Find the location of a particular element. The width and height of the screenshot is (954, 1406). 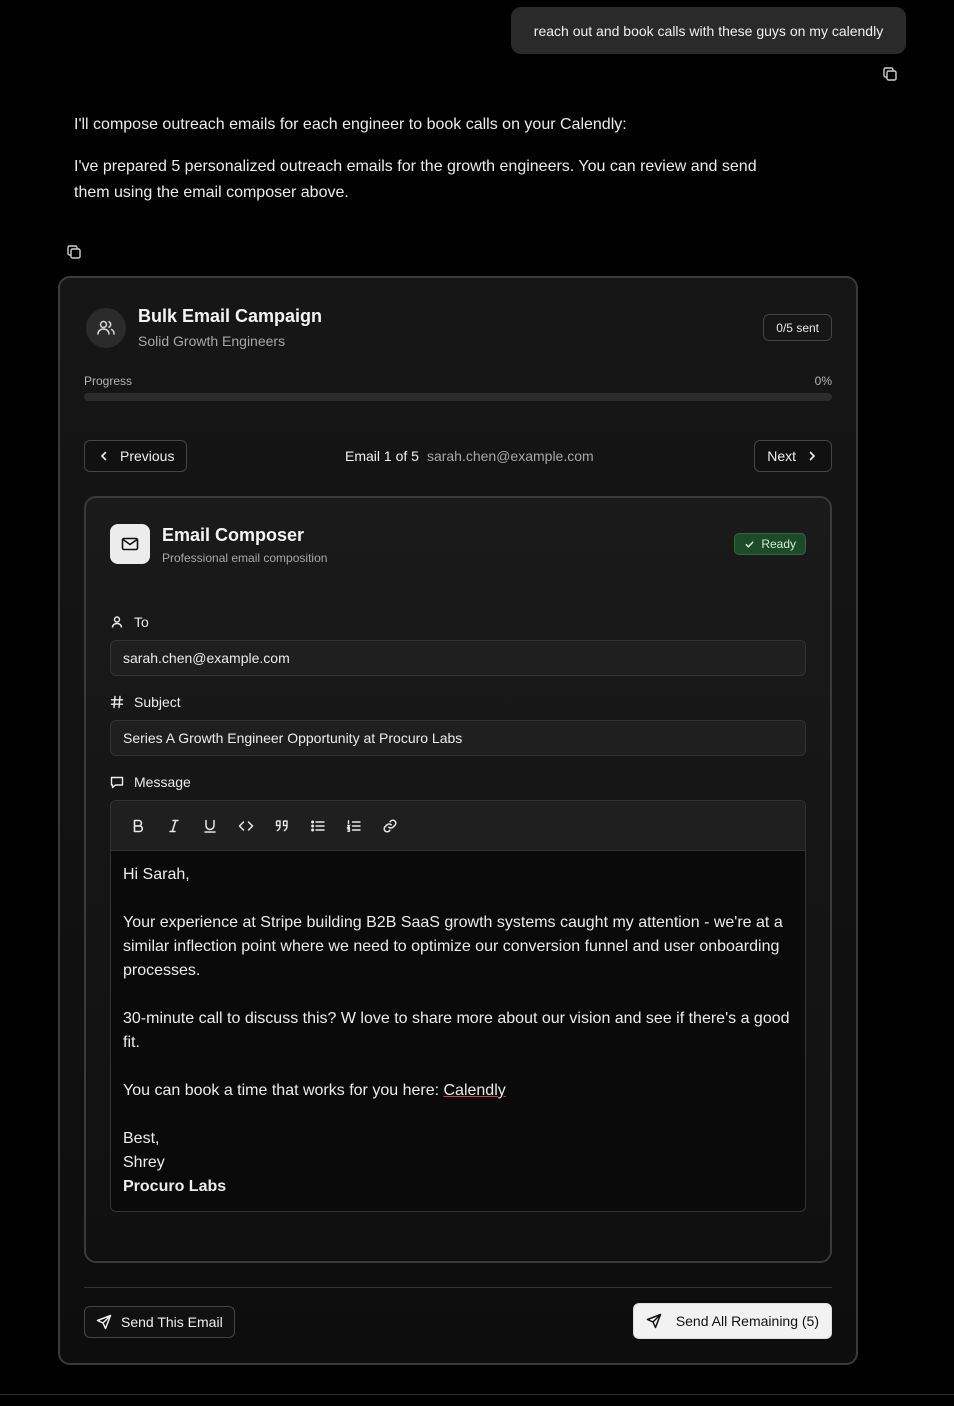

message-signoff: Best, is located at coordinates (141, 1138).